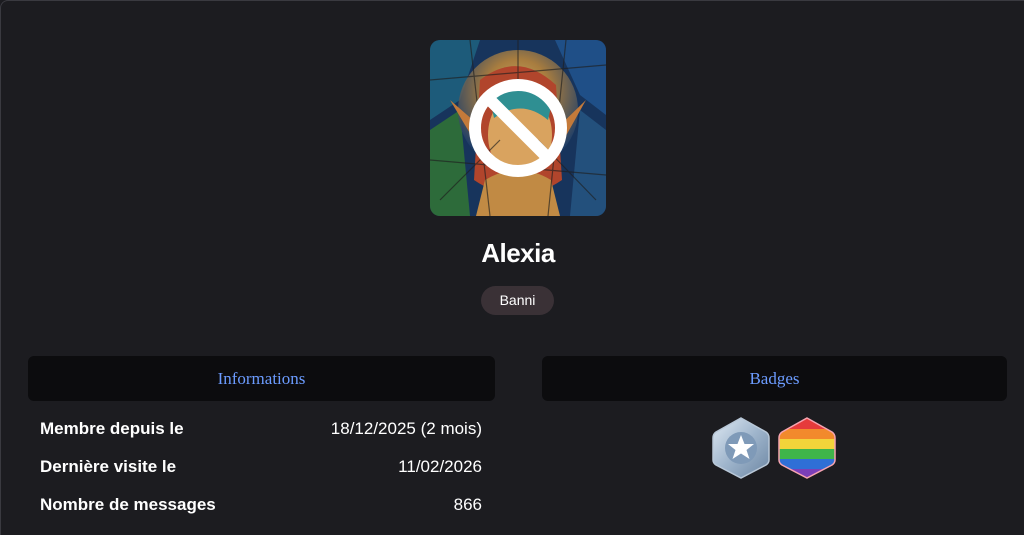  Describe the element at coordinates (774, 378) in the screenshot. I see `badges-header: Badges` at that location.